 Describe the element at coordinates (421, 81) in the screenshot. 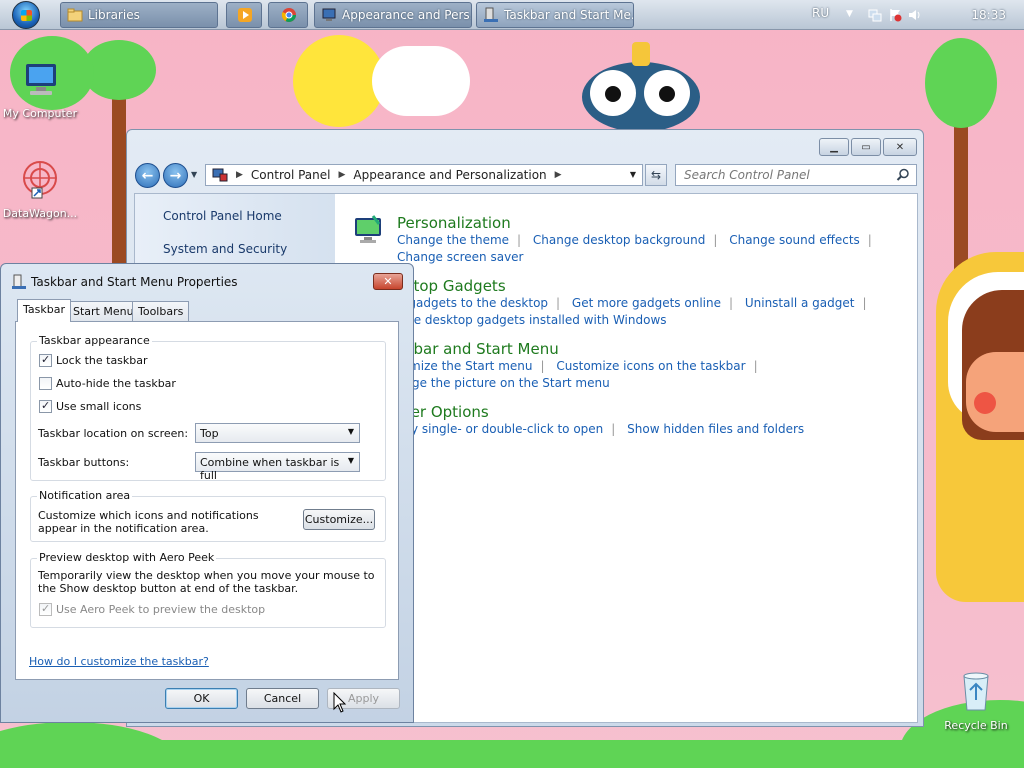

I see `wallpaper-cloud` at that location.